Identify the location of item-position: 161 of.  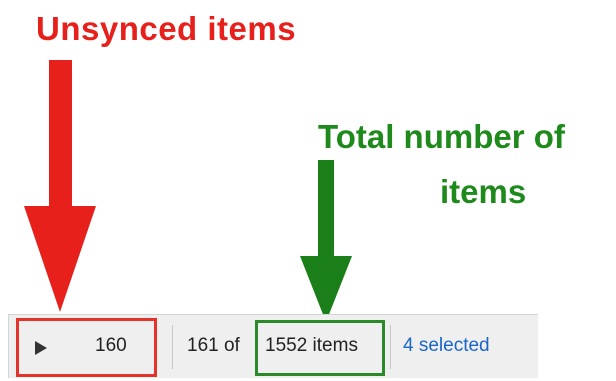
(213, 345).